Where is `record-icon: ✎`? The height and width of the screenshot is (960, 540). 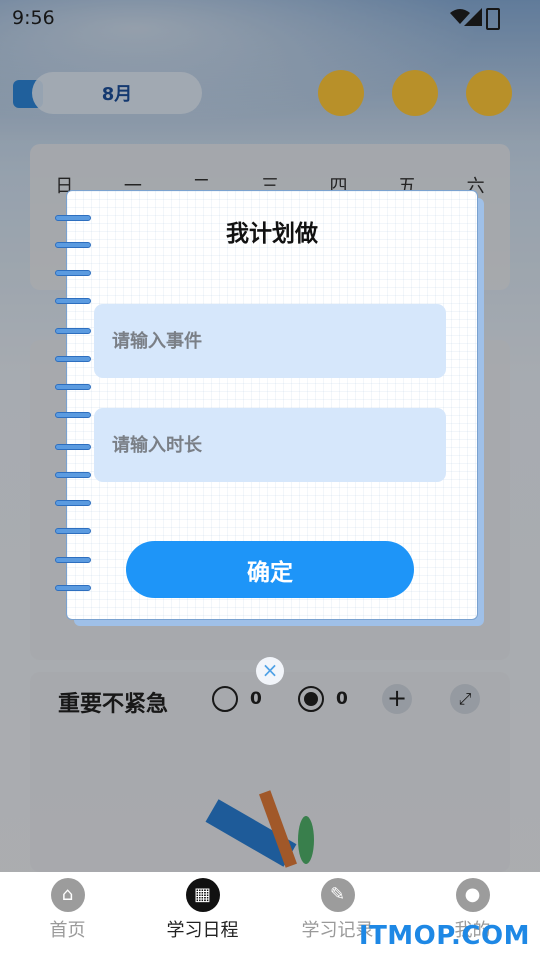
record-icon: ✎ is located at coordinates (337, 895).